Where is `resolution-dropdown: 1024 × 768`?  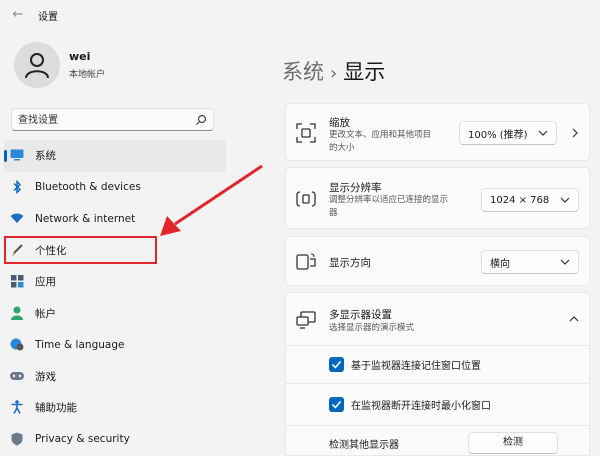 resolution-dropdown: 1024 × 768 is located at coordinates (530, 200).